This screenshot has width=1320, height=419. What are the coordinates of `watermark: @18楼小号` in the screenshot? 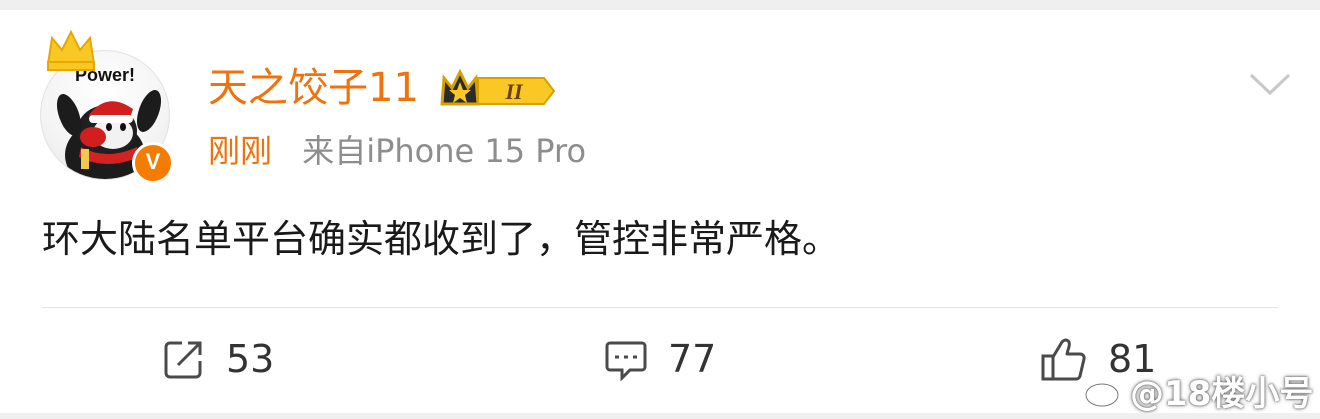 It's located at (1198, 390).